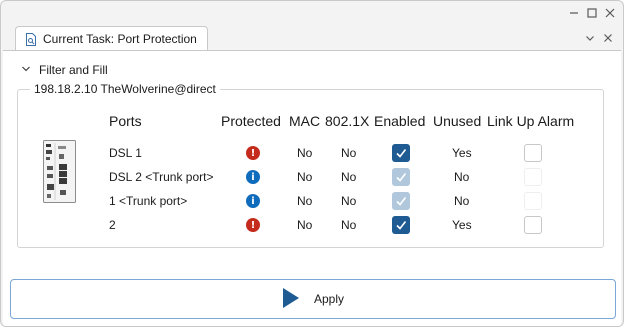 The image size is (624, 327). I want to click on play-icon, so click(291, 299).